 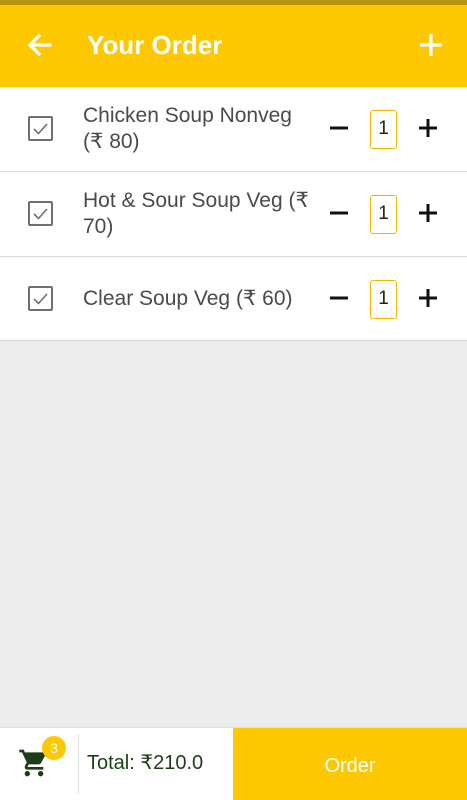 What do you see at coordinates (264, 298) in the screenshot?
I see `item-price: (₹ 60)` at bounding box center [264, 298].